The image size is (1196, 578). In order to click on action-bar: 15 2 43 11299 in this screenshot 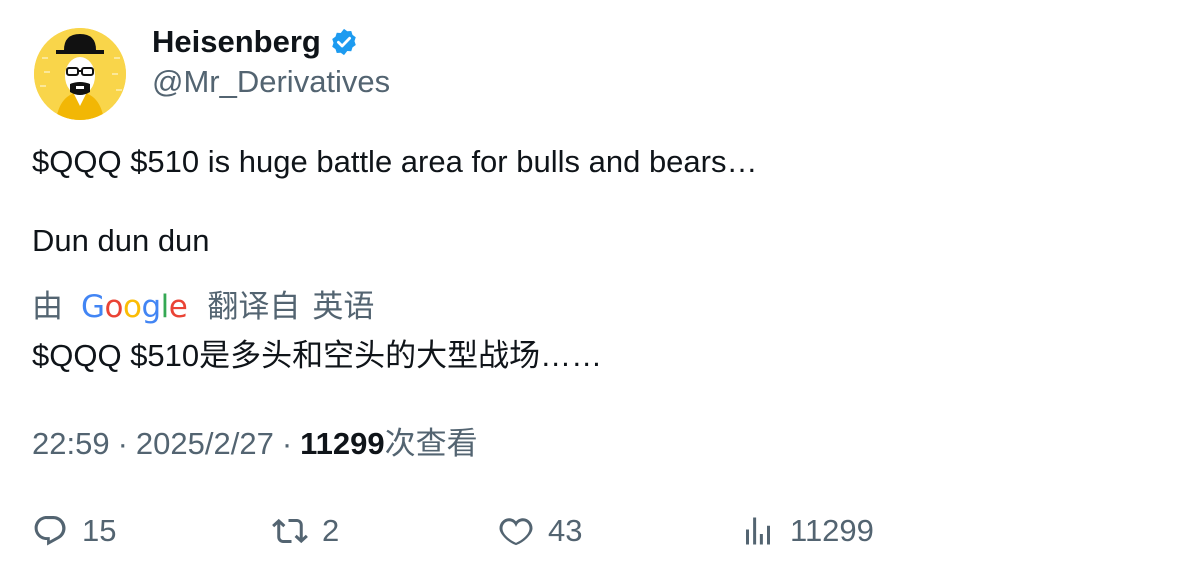, I will do `click(602, 531)`.